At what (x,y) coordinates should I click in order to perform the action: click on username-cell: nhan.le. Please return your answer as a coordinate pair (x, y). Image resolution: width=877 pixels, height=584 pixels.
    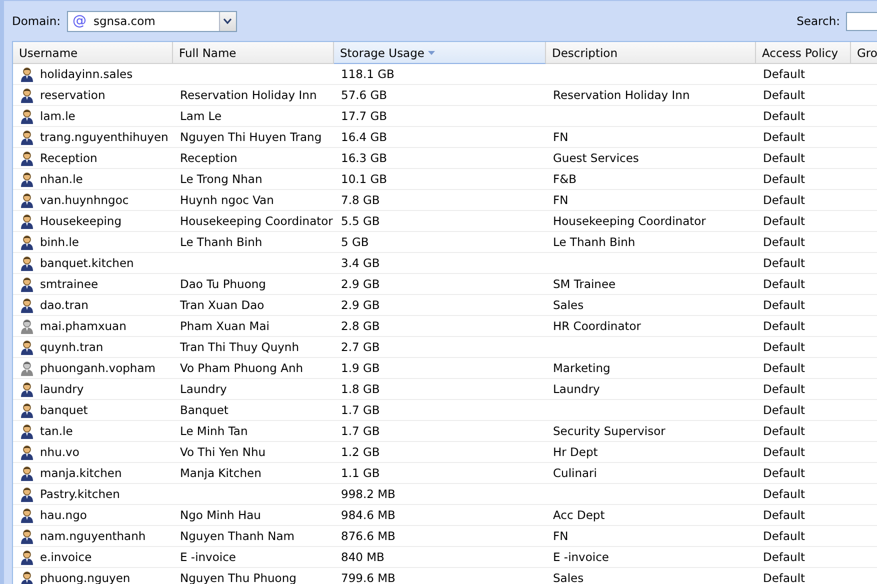
    Looking at the image, I should click on (61, 179).